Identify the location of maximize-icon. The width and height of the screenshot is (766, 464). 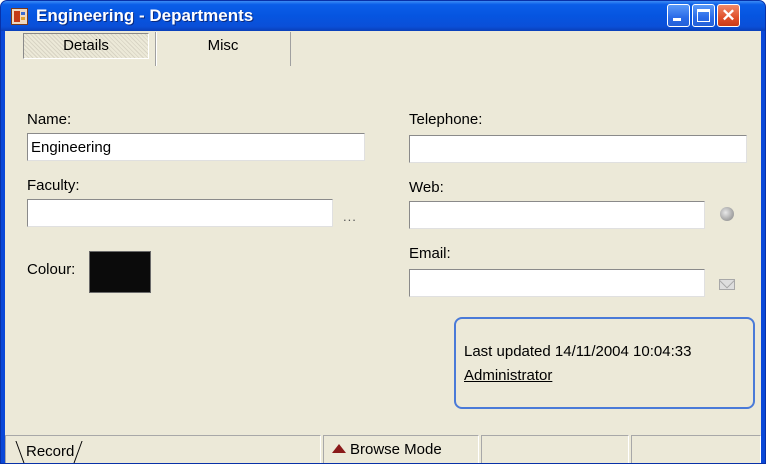
(703, 15).